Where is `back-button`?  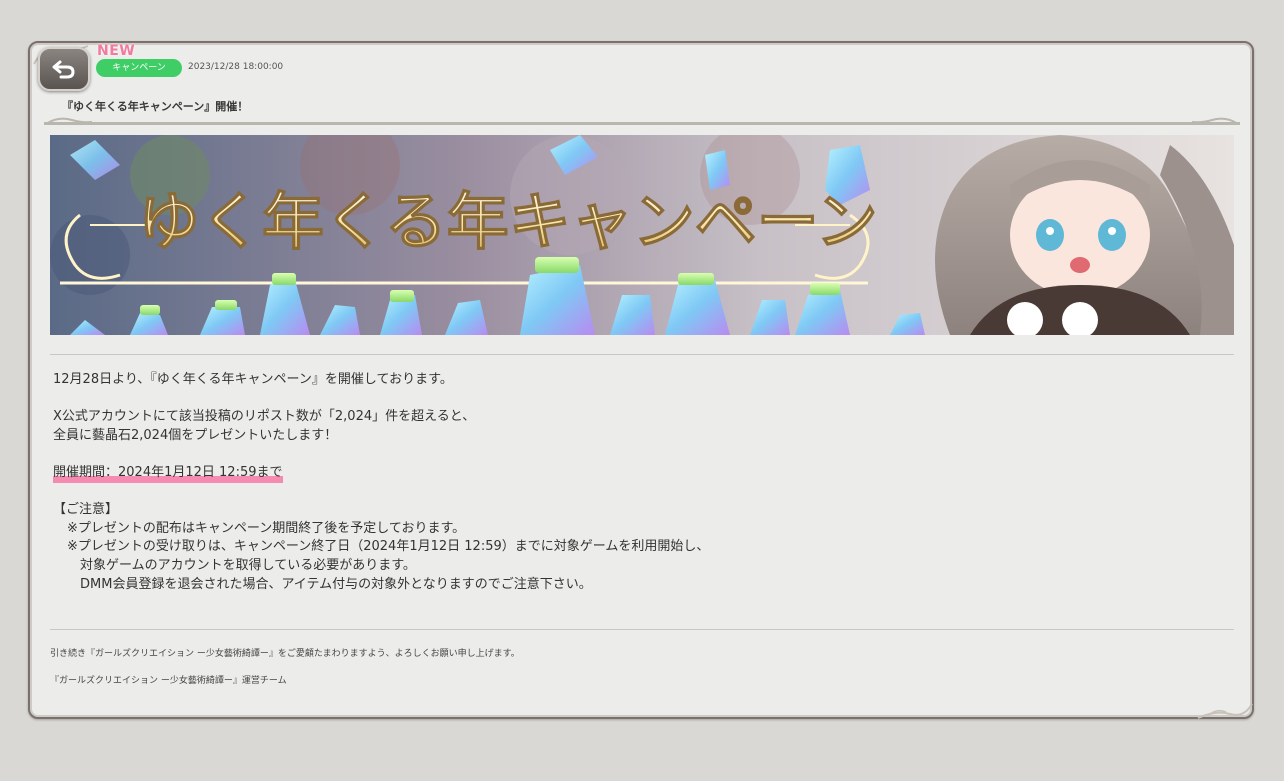
back-button is located at coordinates (64, 69).